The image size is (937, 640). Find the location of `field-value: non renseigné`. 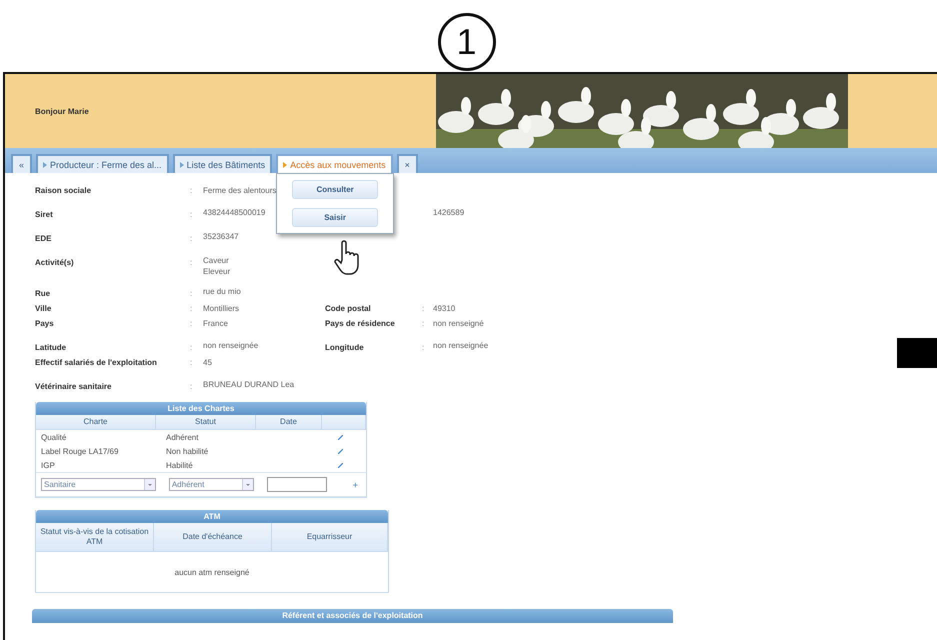

field-value: non renseigné is located at coordinates (459, 324).